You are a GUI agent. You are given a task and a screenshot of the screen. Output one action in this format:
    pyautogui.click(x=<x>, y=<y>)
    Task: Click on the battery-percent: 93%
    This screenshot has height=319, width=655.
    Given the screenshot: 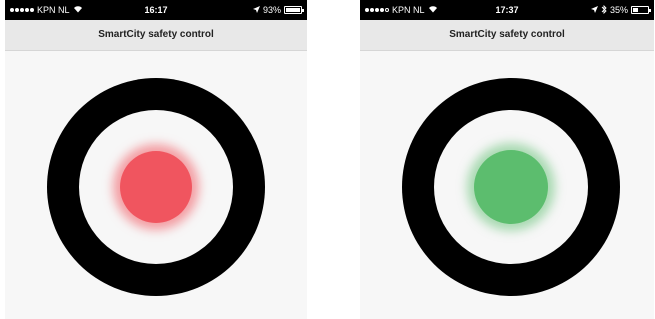 What is the action you would take?
    pyautogui.click(x=271, y=10)
    